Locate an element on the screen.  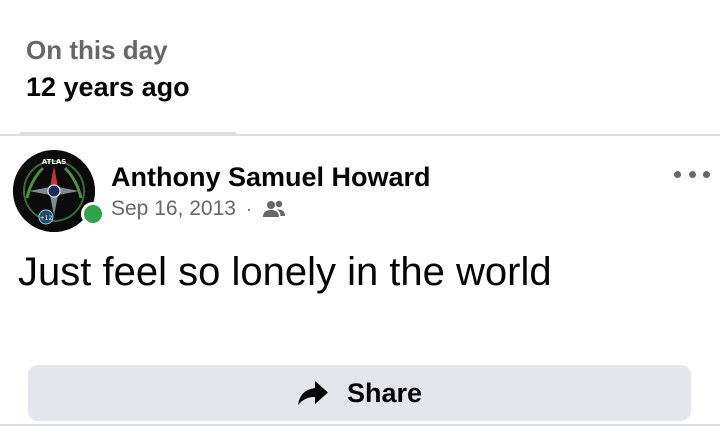
author-name: Anthony Samuel Howard is located at coordinates (271, 177).